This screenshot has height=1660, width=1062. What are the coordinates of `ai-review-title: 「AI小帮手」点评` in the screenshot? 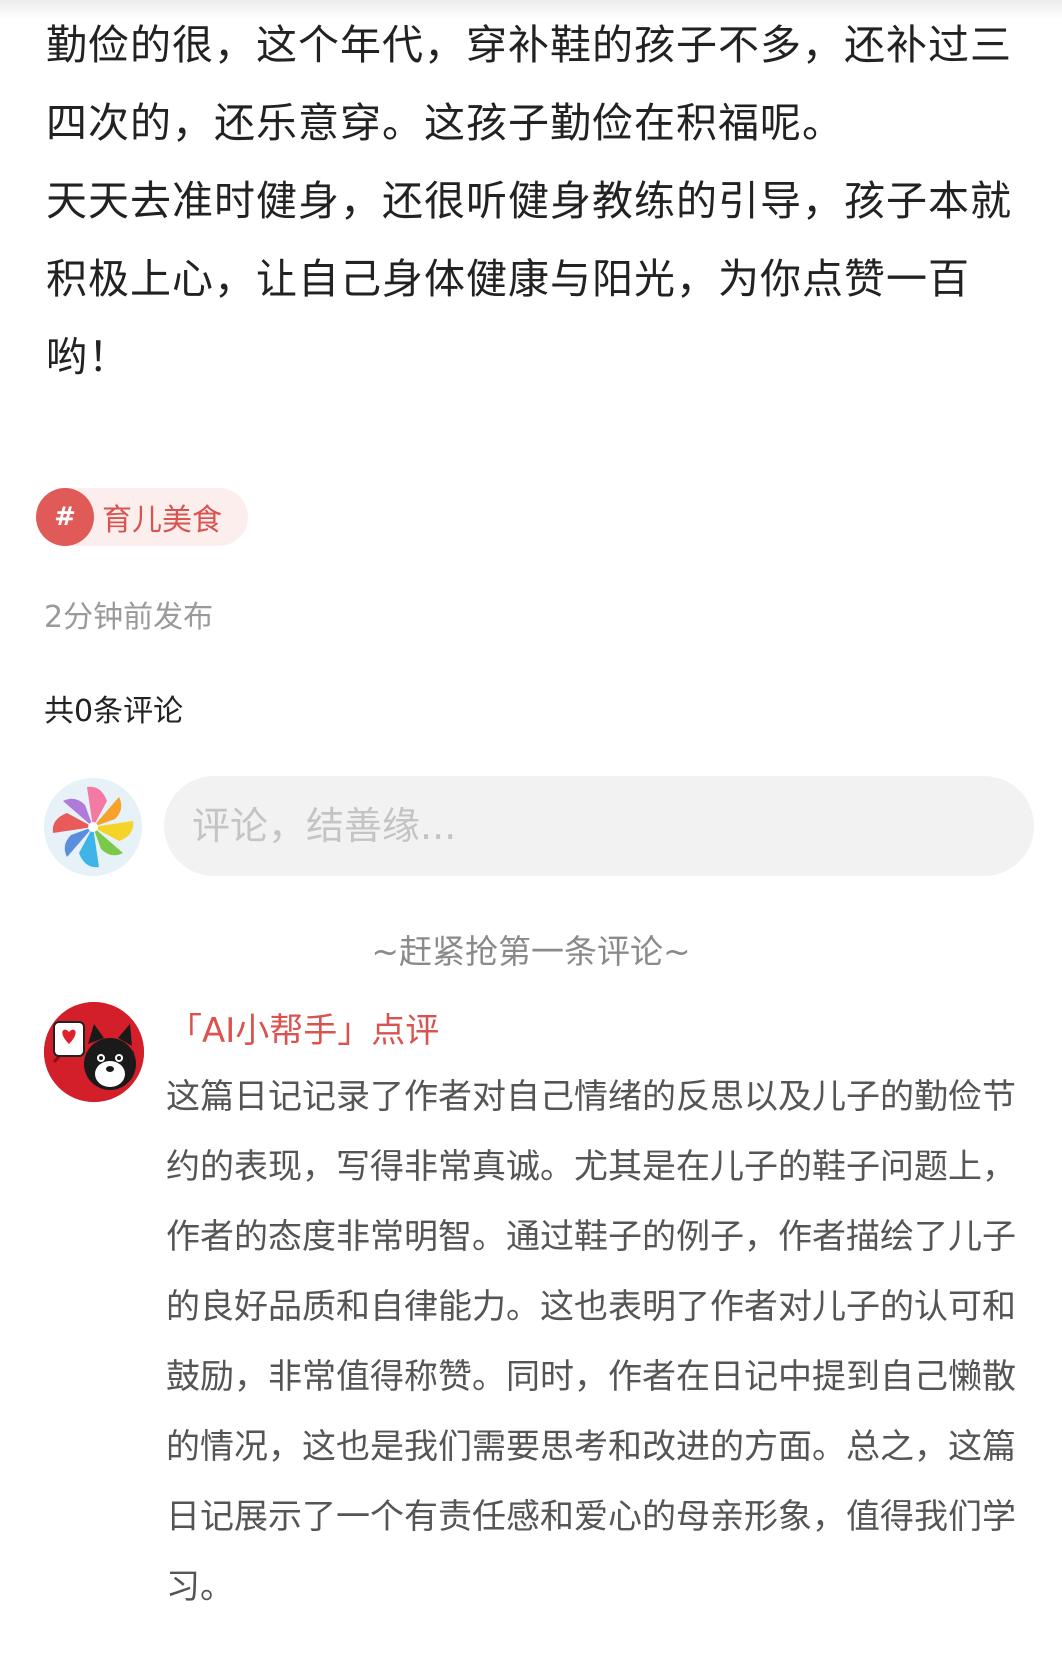 It's located at (304, 1031).